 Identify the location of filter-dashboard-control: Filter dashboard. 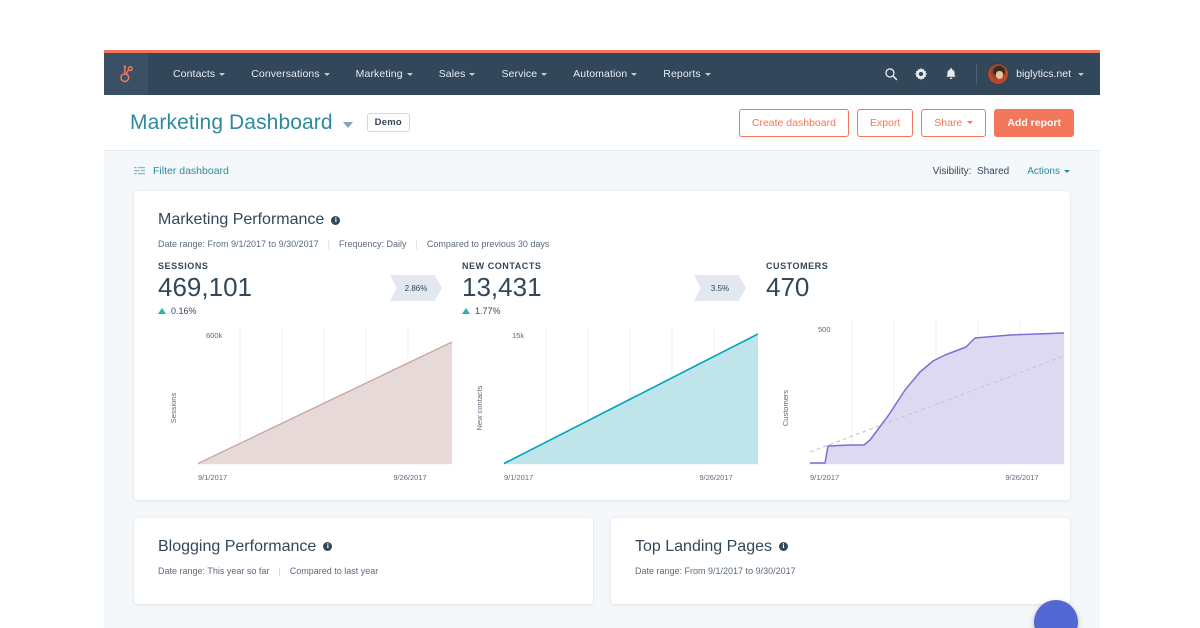
(181, 171).